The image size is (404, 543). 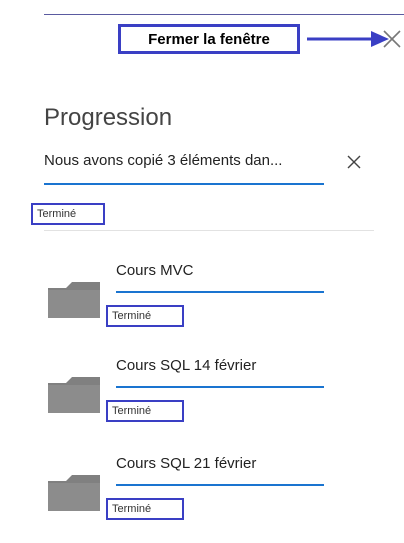 I want to click on close-window-annotation: Fermer la fenêtre, so click(x=209, y=39).